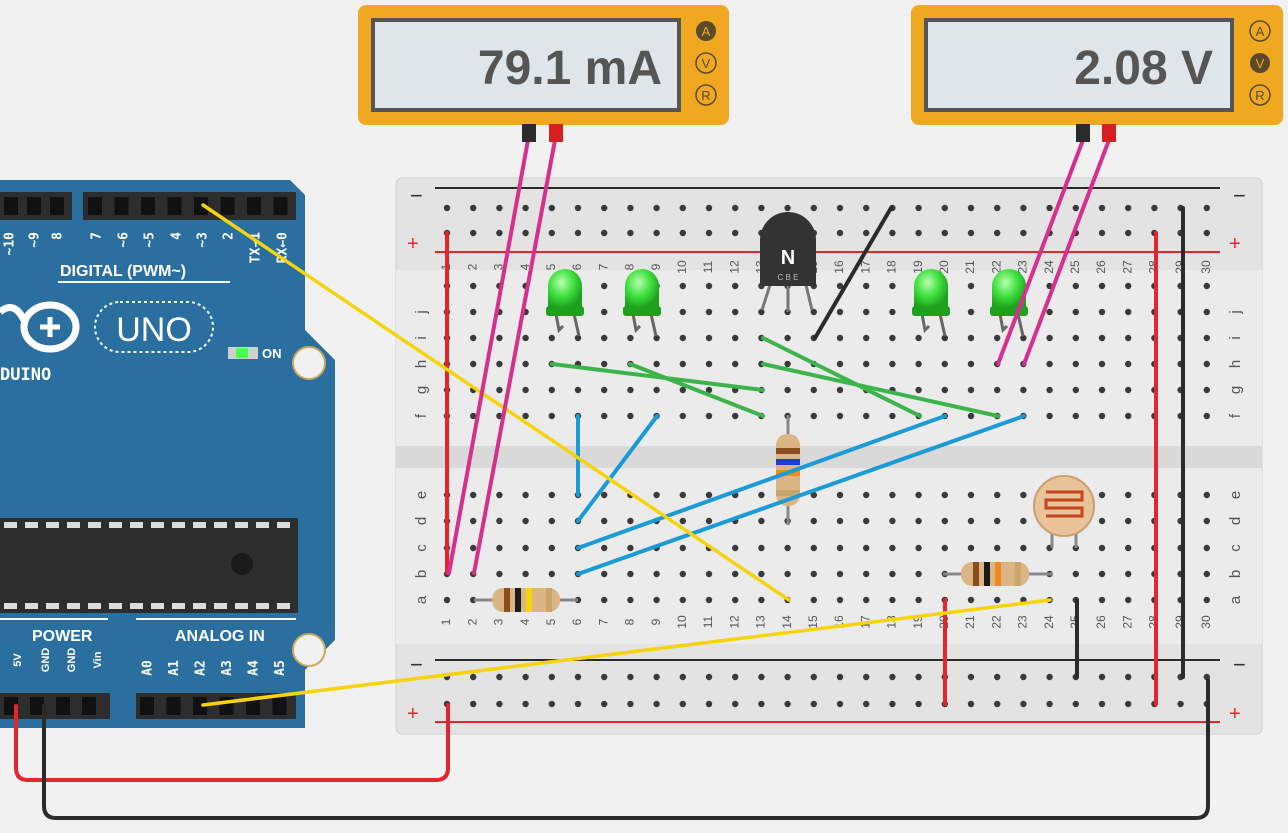 This screenshot has width=1288, height=833. What do you see at coordinates (280, 206) in the screenshot?
I see `header-socket` at bounding box center [280, 206].